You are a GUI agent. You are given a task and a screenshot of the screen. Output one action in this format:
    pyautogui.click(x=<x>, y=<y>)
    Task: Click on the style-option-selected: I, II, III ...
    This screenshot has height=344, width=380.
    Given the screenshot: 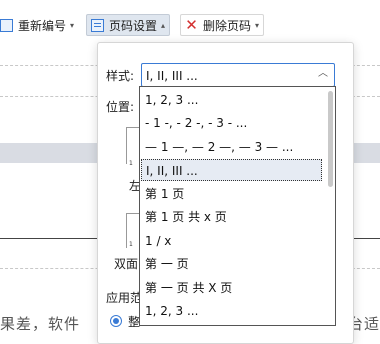 What is the action you would take?
    pyautogui.click(x=231, y=170)
    